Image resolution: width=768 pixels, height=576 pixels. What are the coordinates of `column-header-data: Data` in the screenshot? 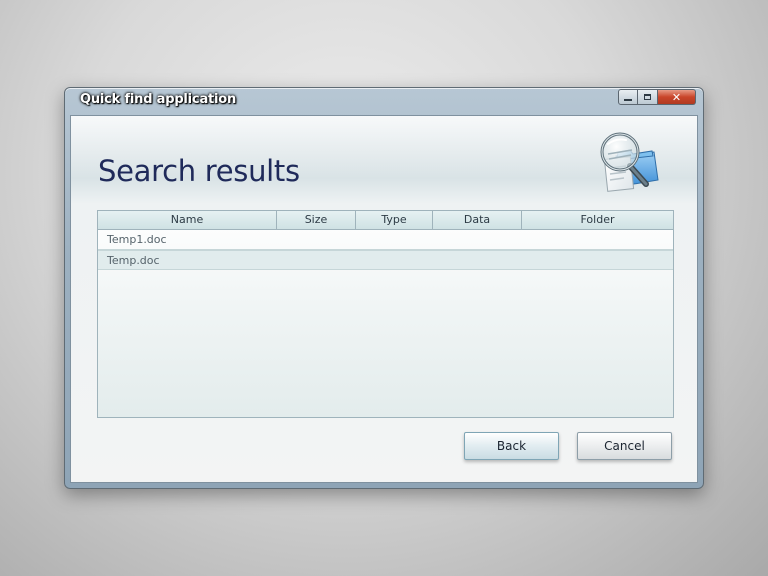 It's located at (477, 220).